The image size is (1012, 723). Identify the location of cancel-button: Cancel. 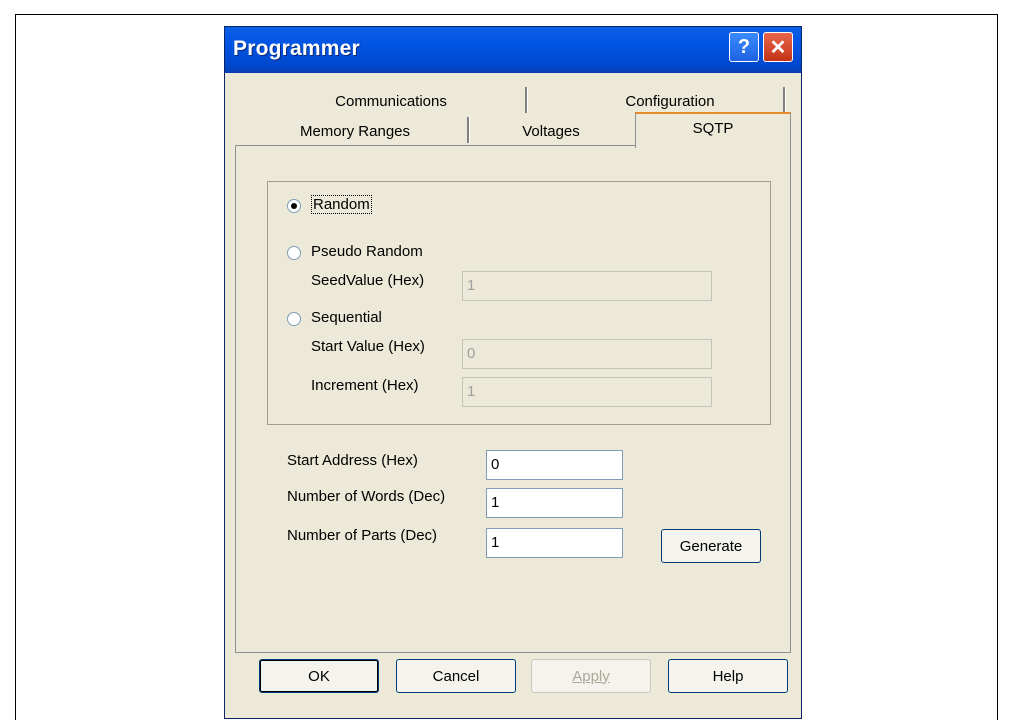
(456, 676).